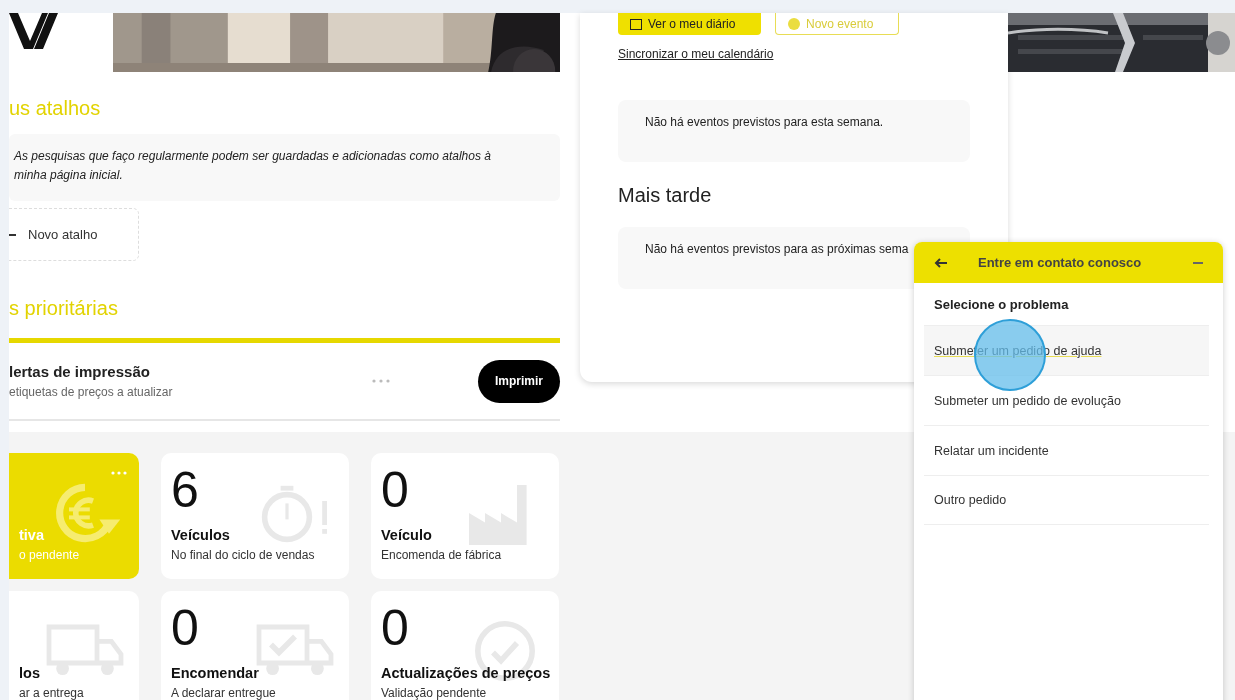  What do you see at coordinates (12, 234) in the screenshot?
I see `plus-icon` at bounding box center [12, 234].